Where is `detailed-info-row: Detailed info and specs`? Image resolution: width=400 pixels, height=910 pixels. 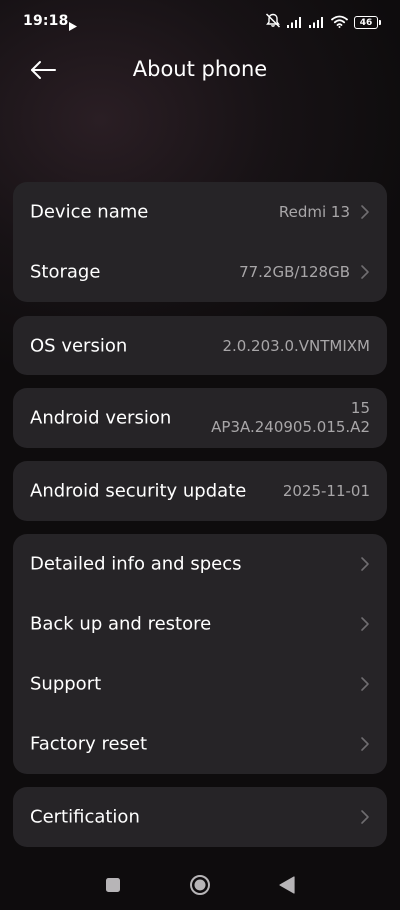
detailed-info-row: Detailed info and specs is located at coordinates (200, 564).